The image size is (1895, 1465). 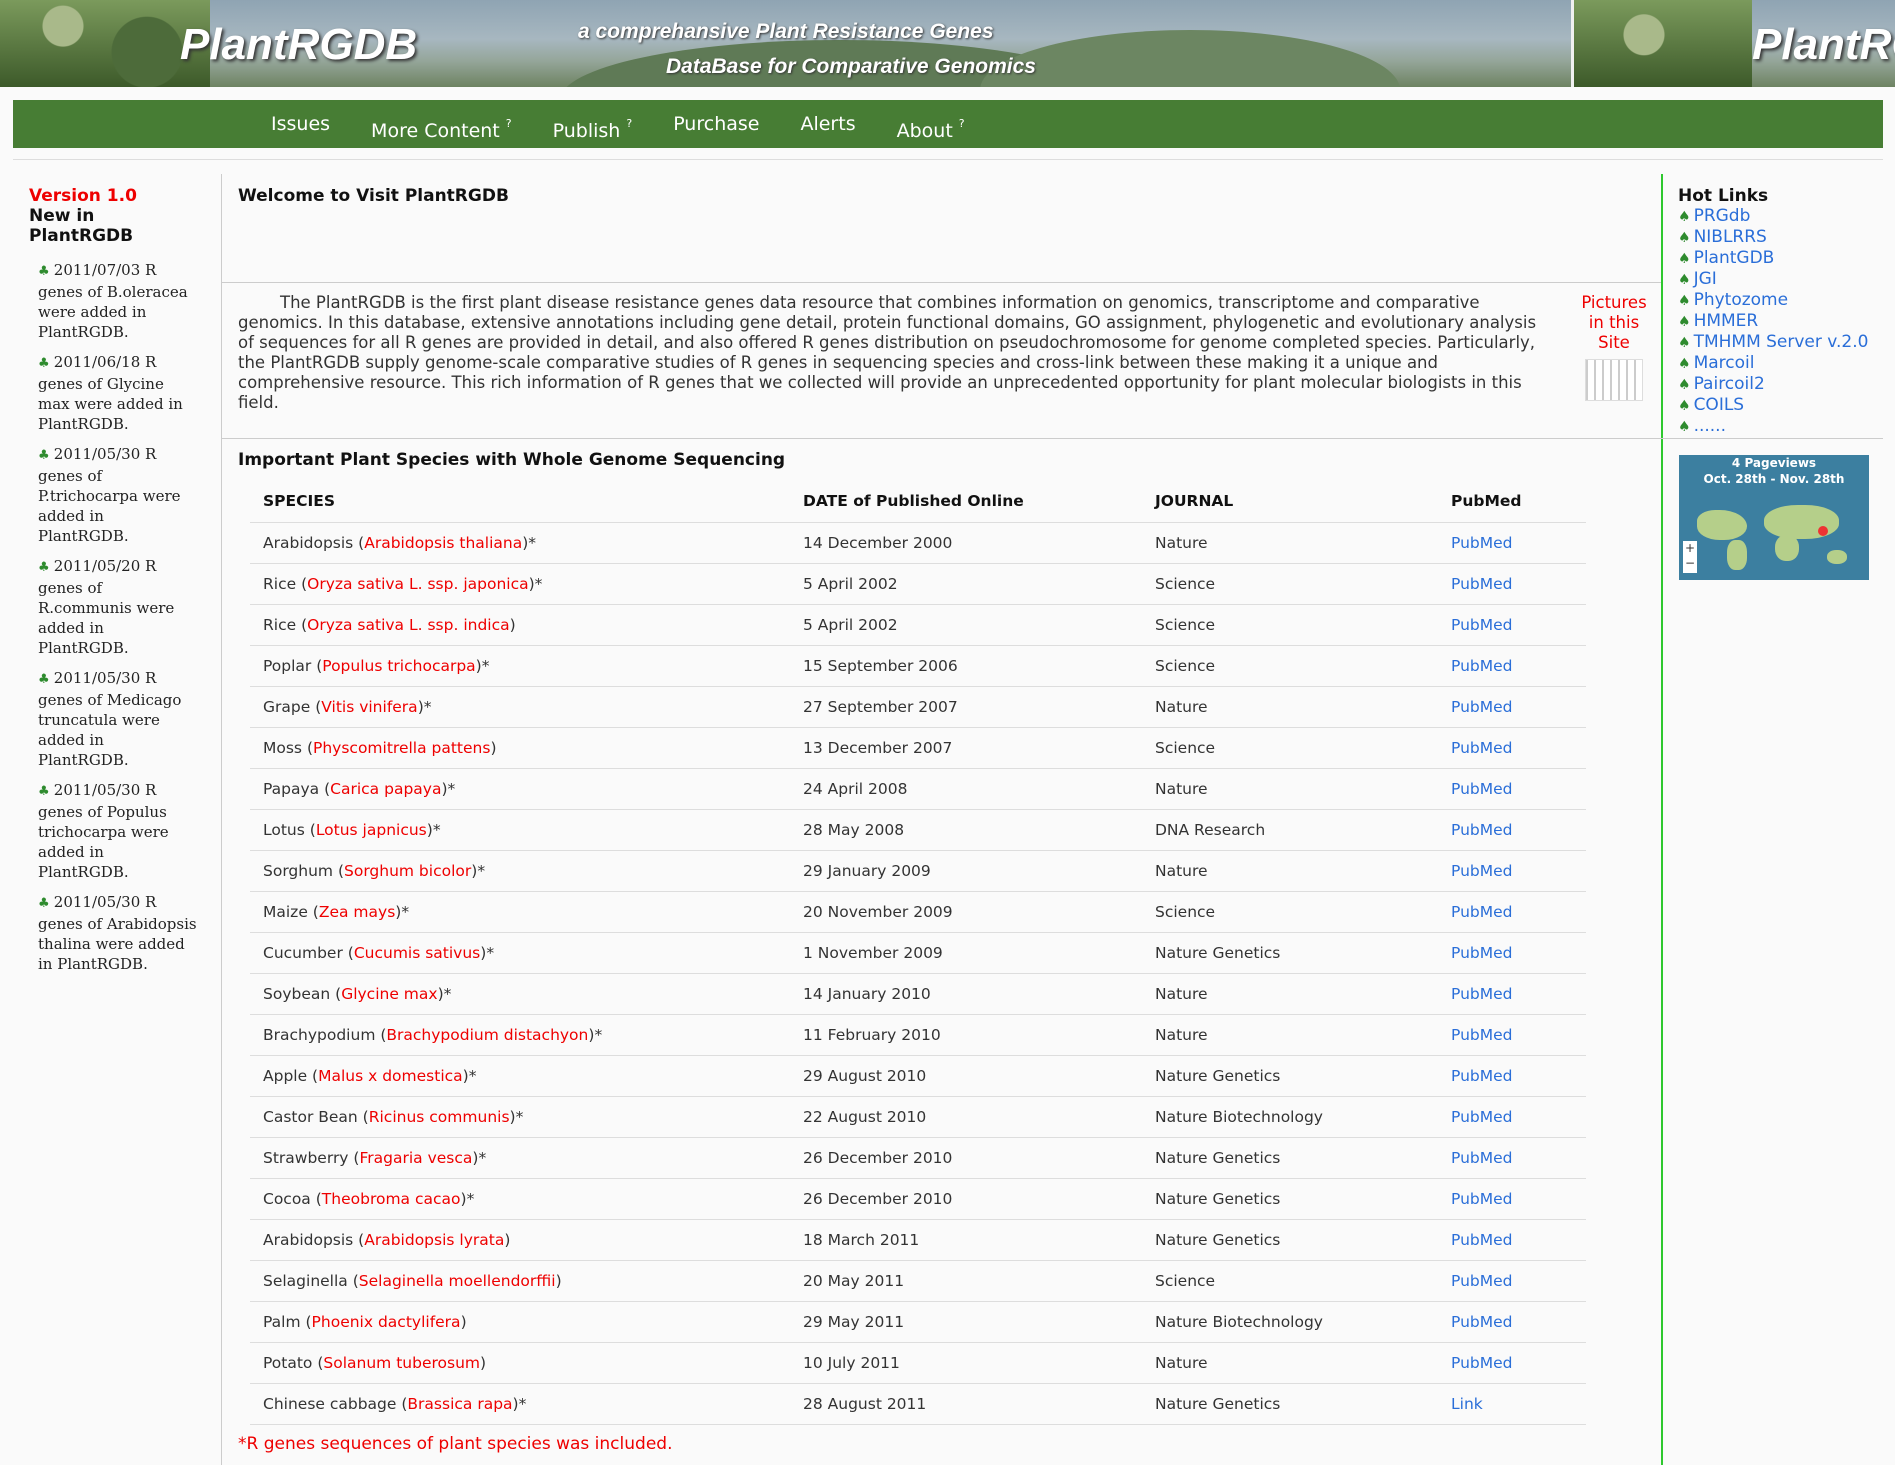 What do you see at coordinates (520, 1404) in the screenshot?
I see `species-cell: Chinese cabbage (Brassica rapa)*` at bounding box center [520, 1404].